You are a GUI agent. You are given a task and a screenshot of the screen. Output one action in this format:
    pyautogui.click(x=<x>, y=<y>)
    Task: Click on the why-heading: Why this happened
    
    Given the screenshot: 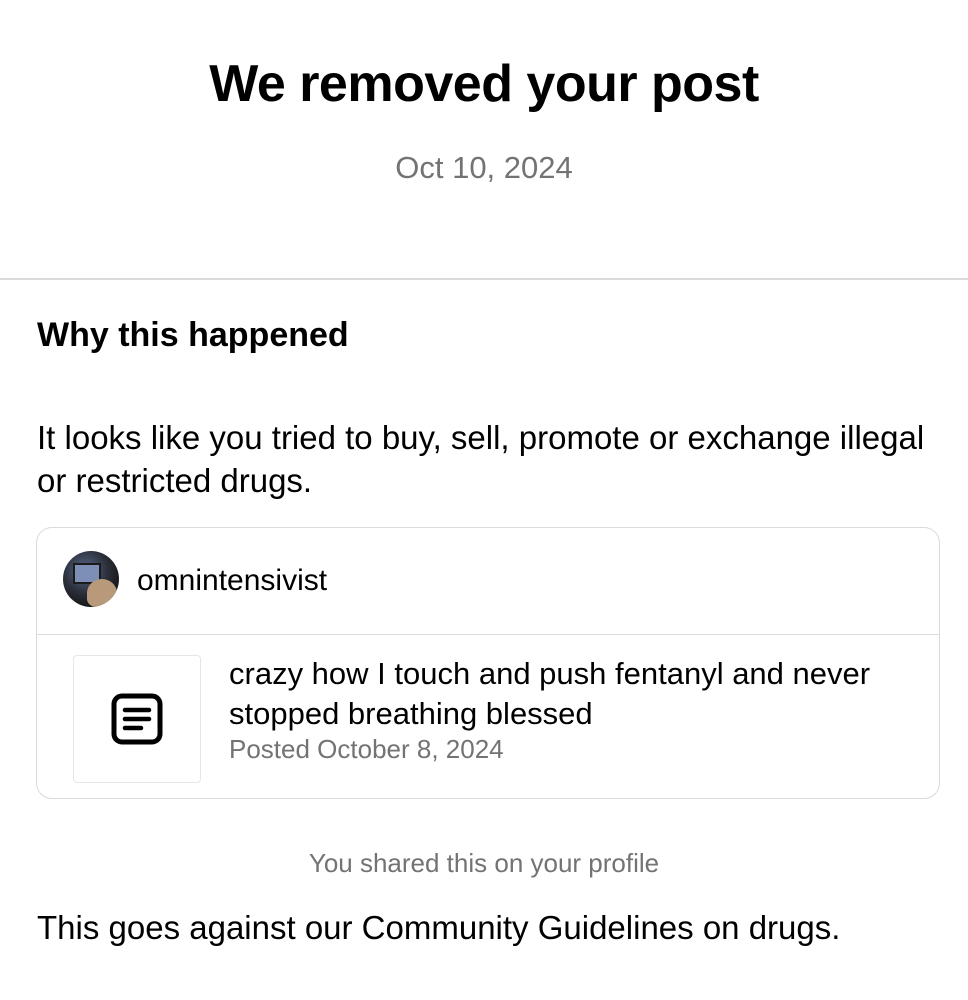 What is the action you would take?
    pyautogui.click(x=193, y=335)
    